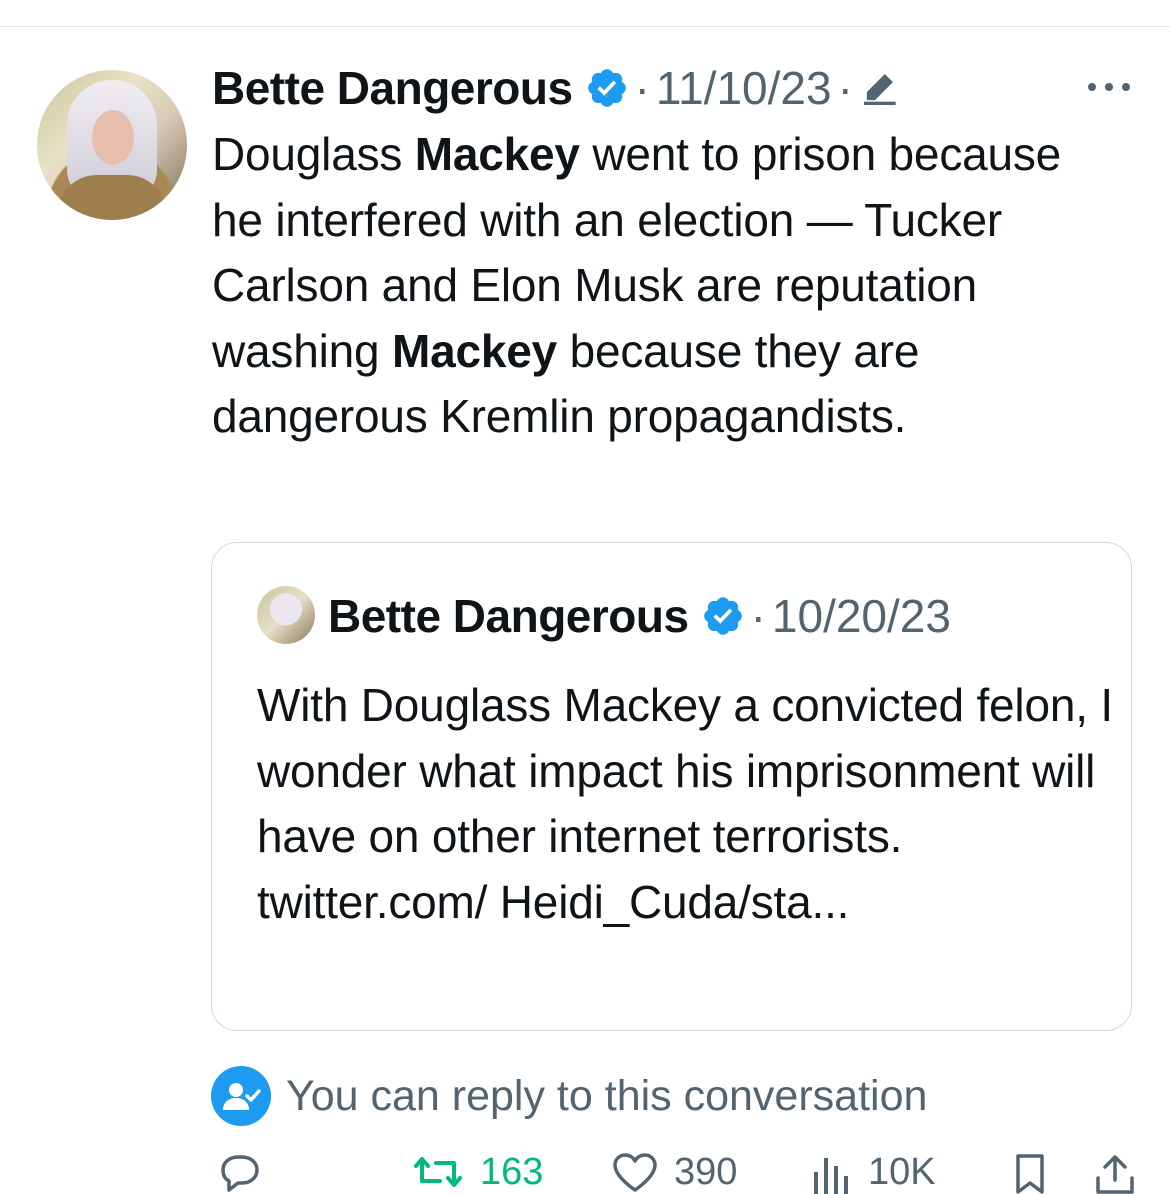 The height and width of the screenshot is (1194, 1170). What do you see at coordinates (286, 615) in the screenshot?
I see `quoted-author-avatar` at bounding box center [286, 615].